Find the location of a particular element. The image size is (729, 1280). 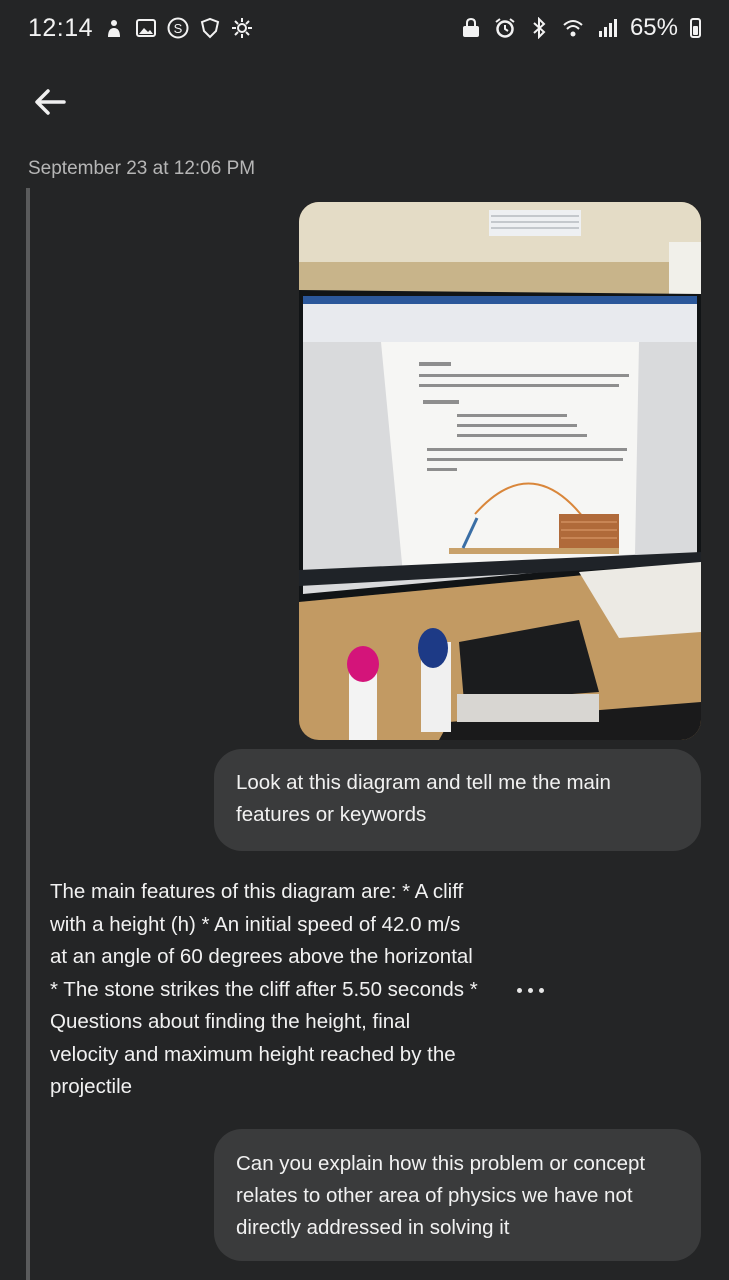

bluetooth-icon is located at coordinates (539, 28).